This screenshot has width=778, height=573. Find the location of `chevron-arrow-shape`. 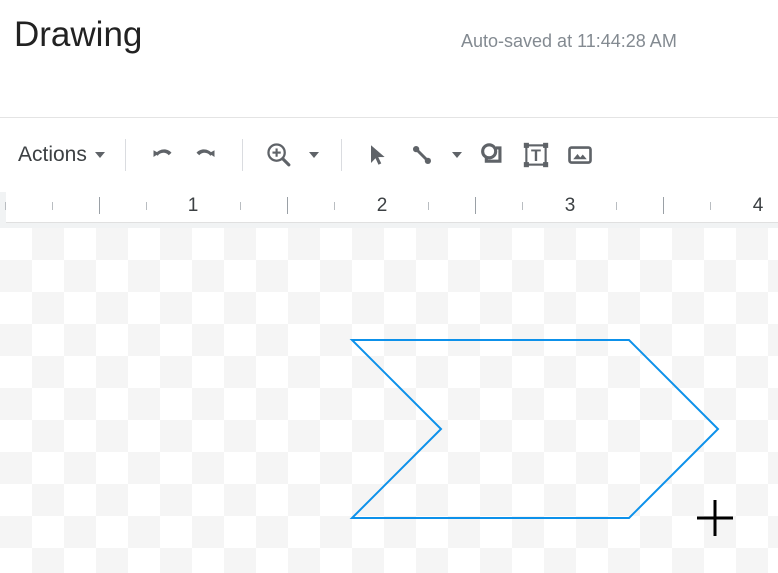

chevron-arrow-shape is located at coordinates (534, 429).